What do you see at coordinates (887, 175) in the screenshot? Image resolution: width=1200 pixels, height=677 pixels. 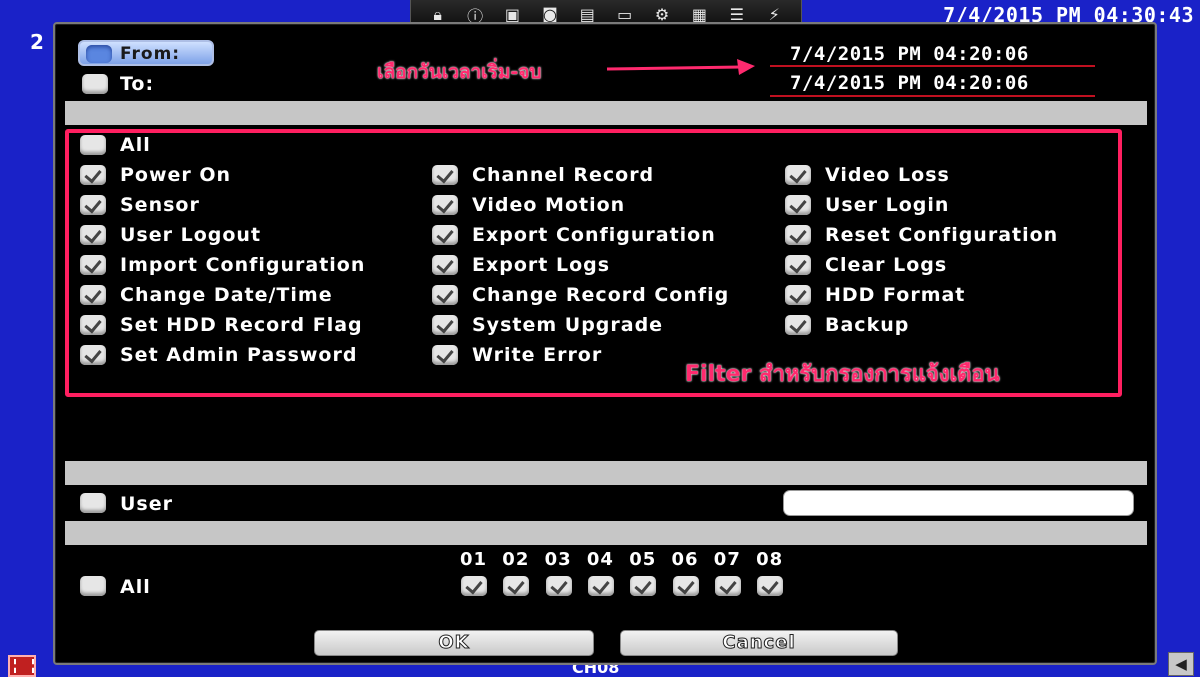 I see `event-label: Video Loss` at bounding box center [887, 175].